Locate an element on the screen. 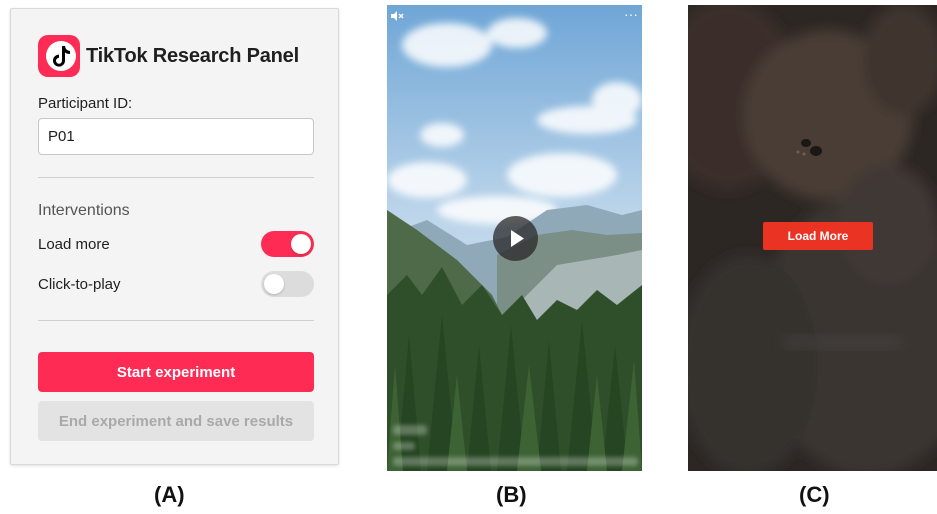 This screenshot has width=937, height=514. click-to-play-label: Click-to-play is located at coordinates (79, 284).